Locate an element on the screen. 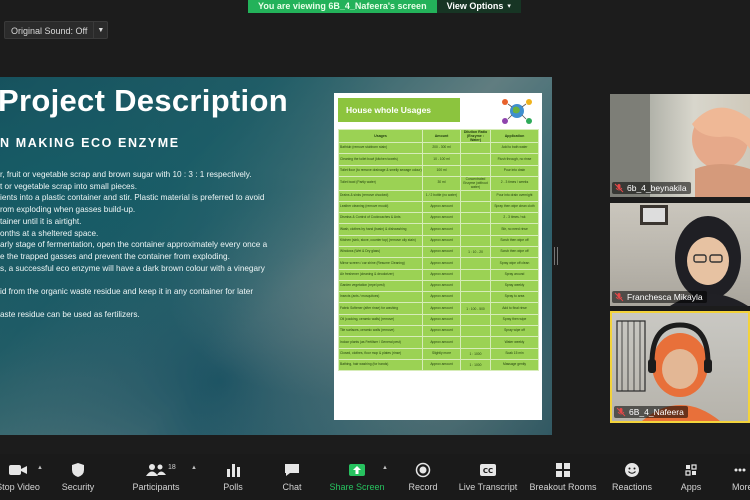 Image resolution: width=750 pixels, height=500 pixels. participant-name: Franchesca Mikayla is located at coordinates (665, 297).